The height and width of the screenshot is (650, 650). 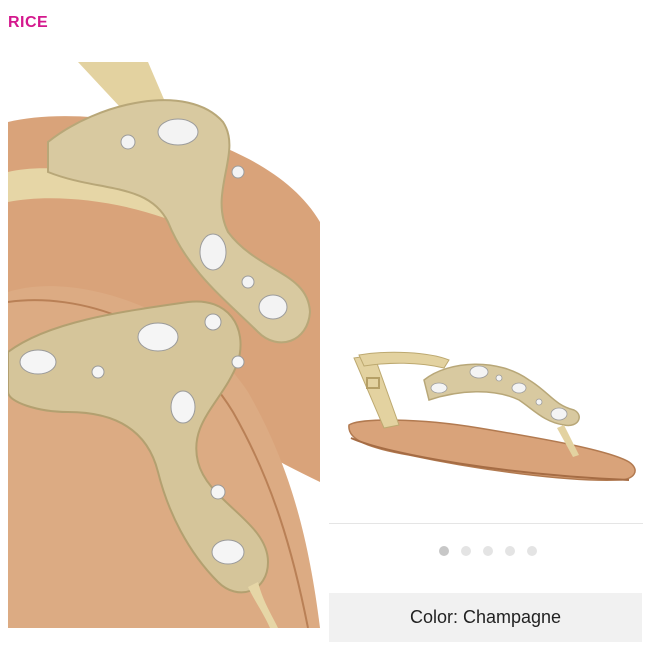 I want to click on color-label: Color: Champagne, so click(x=485, y=617).